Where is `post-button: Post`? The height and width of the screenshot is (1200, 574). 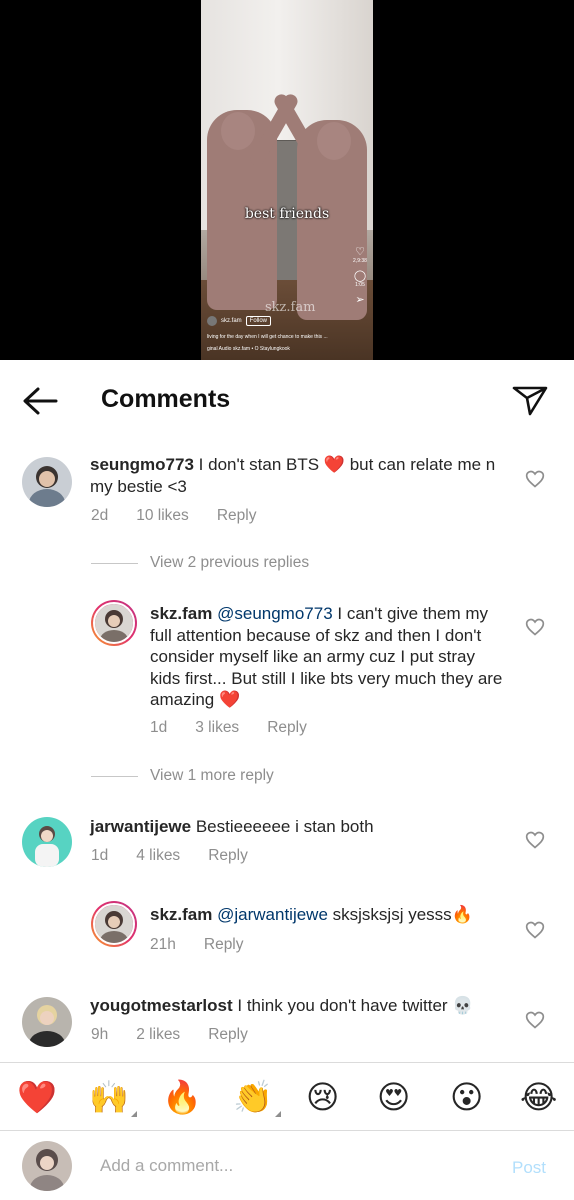 post-button: Post is located at coordinates (529, 1168).